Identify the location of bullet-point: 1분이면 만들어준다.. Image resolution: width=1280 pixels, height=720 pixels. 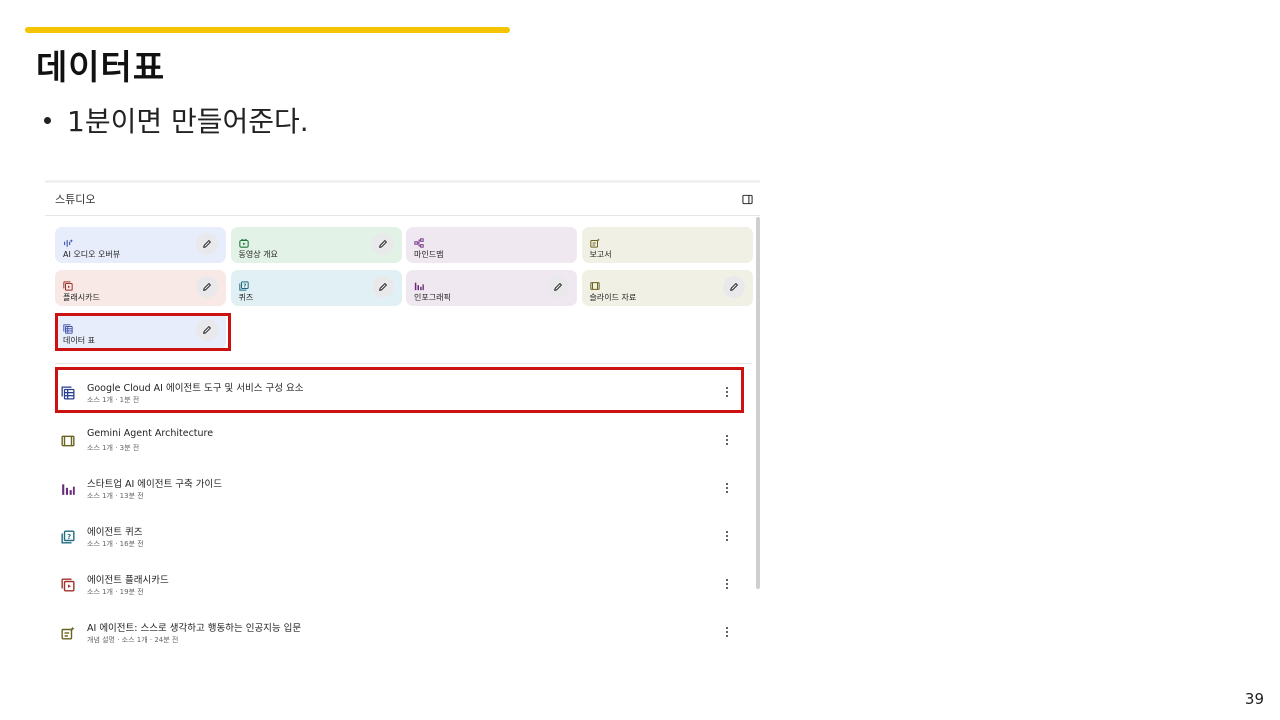
(176, 120).